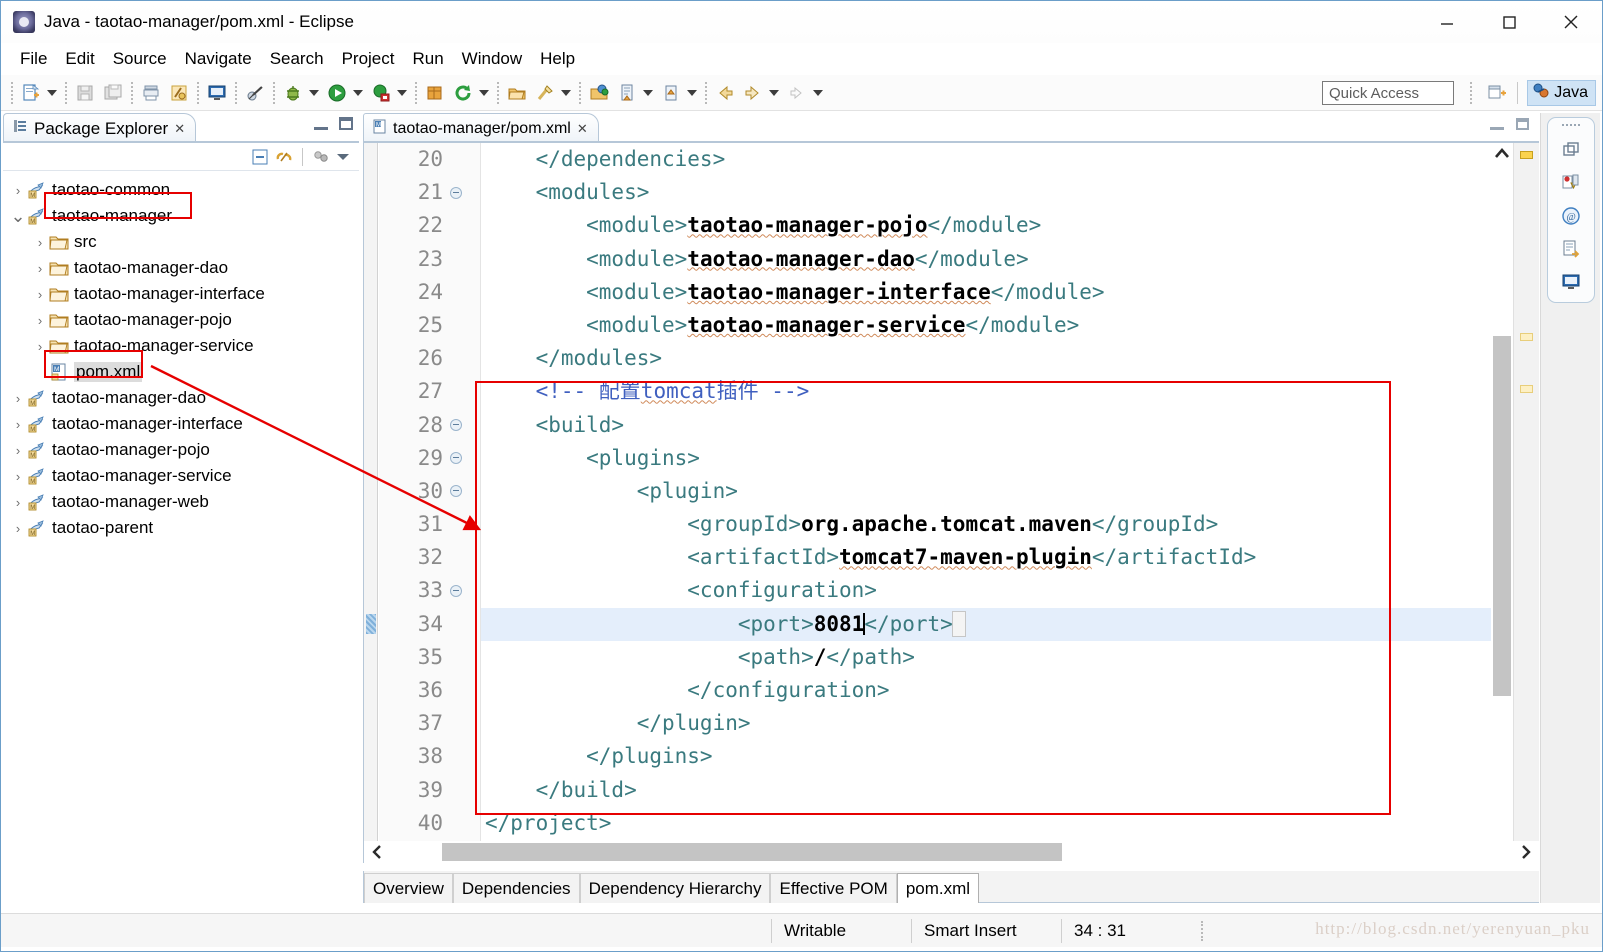 This screenshot has height=952, width=1603. What do you see at coordinates (675, 888) in the screenshot?
I see `form-tab-dependency-hierarchy: Dependency Hierarchy` at bounding box center [675, 888].